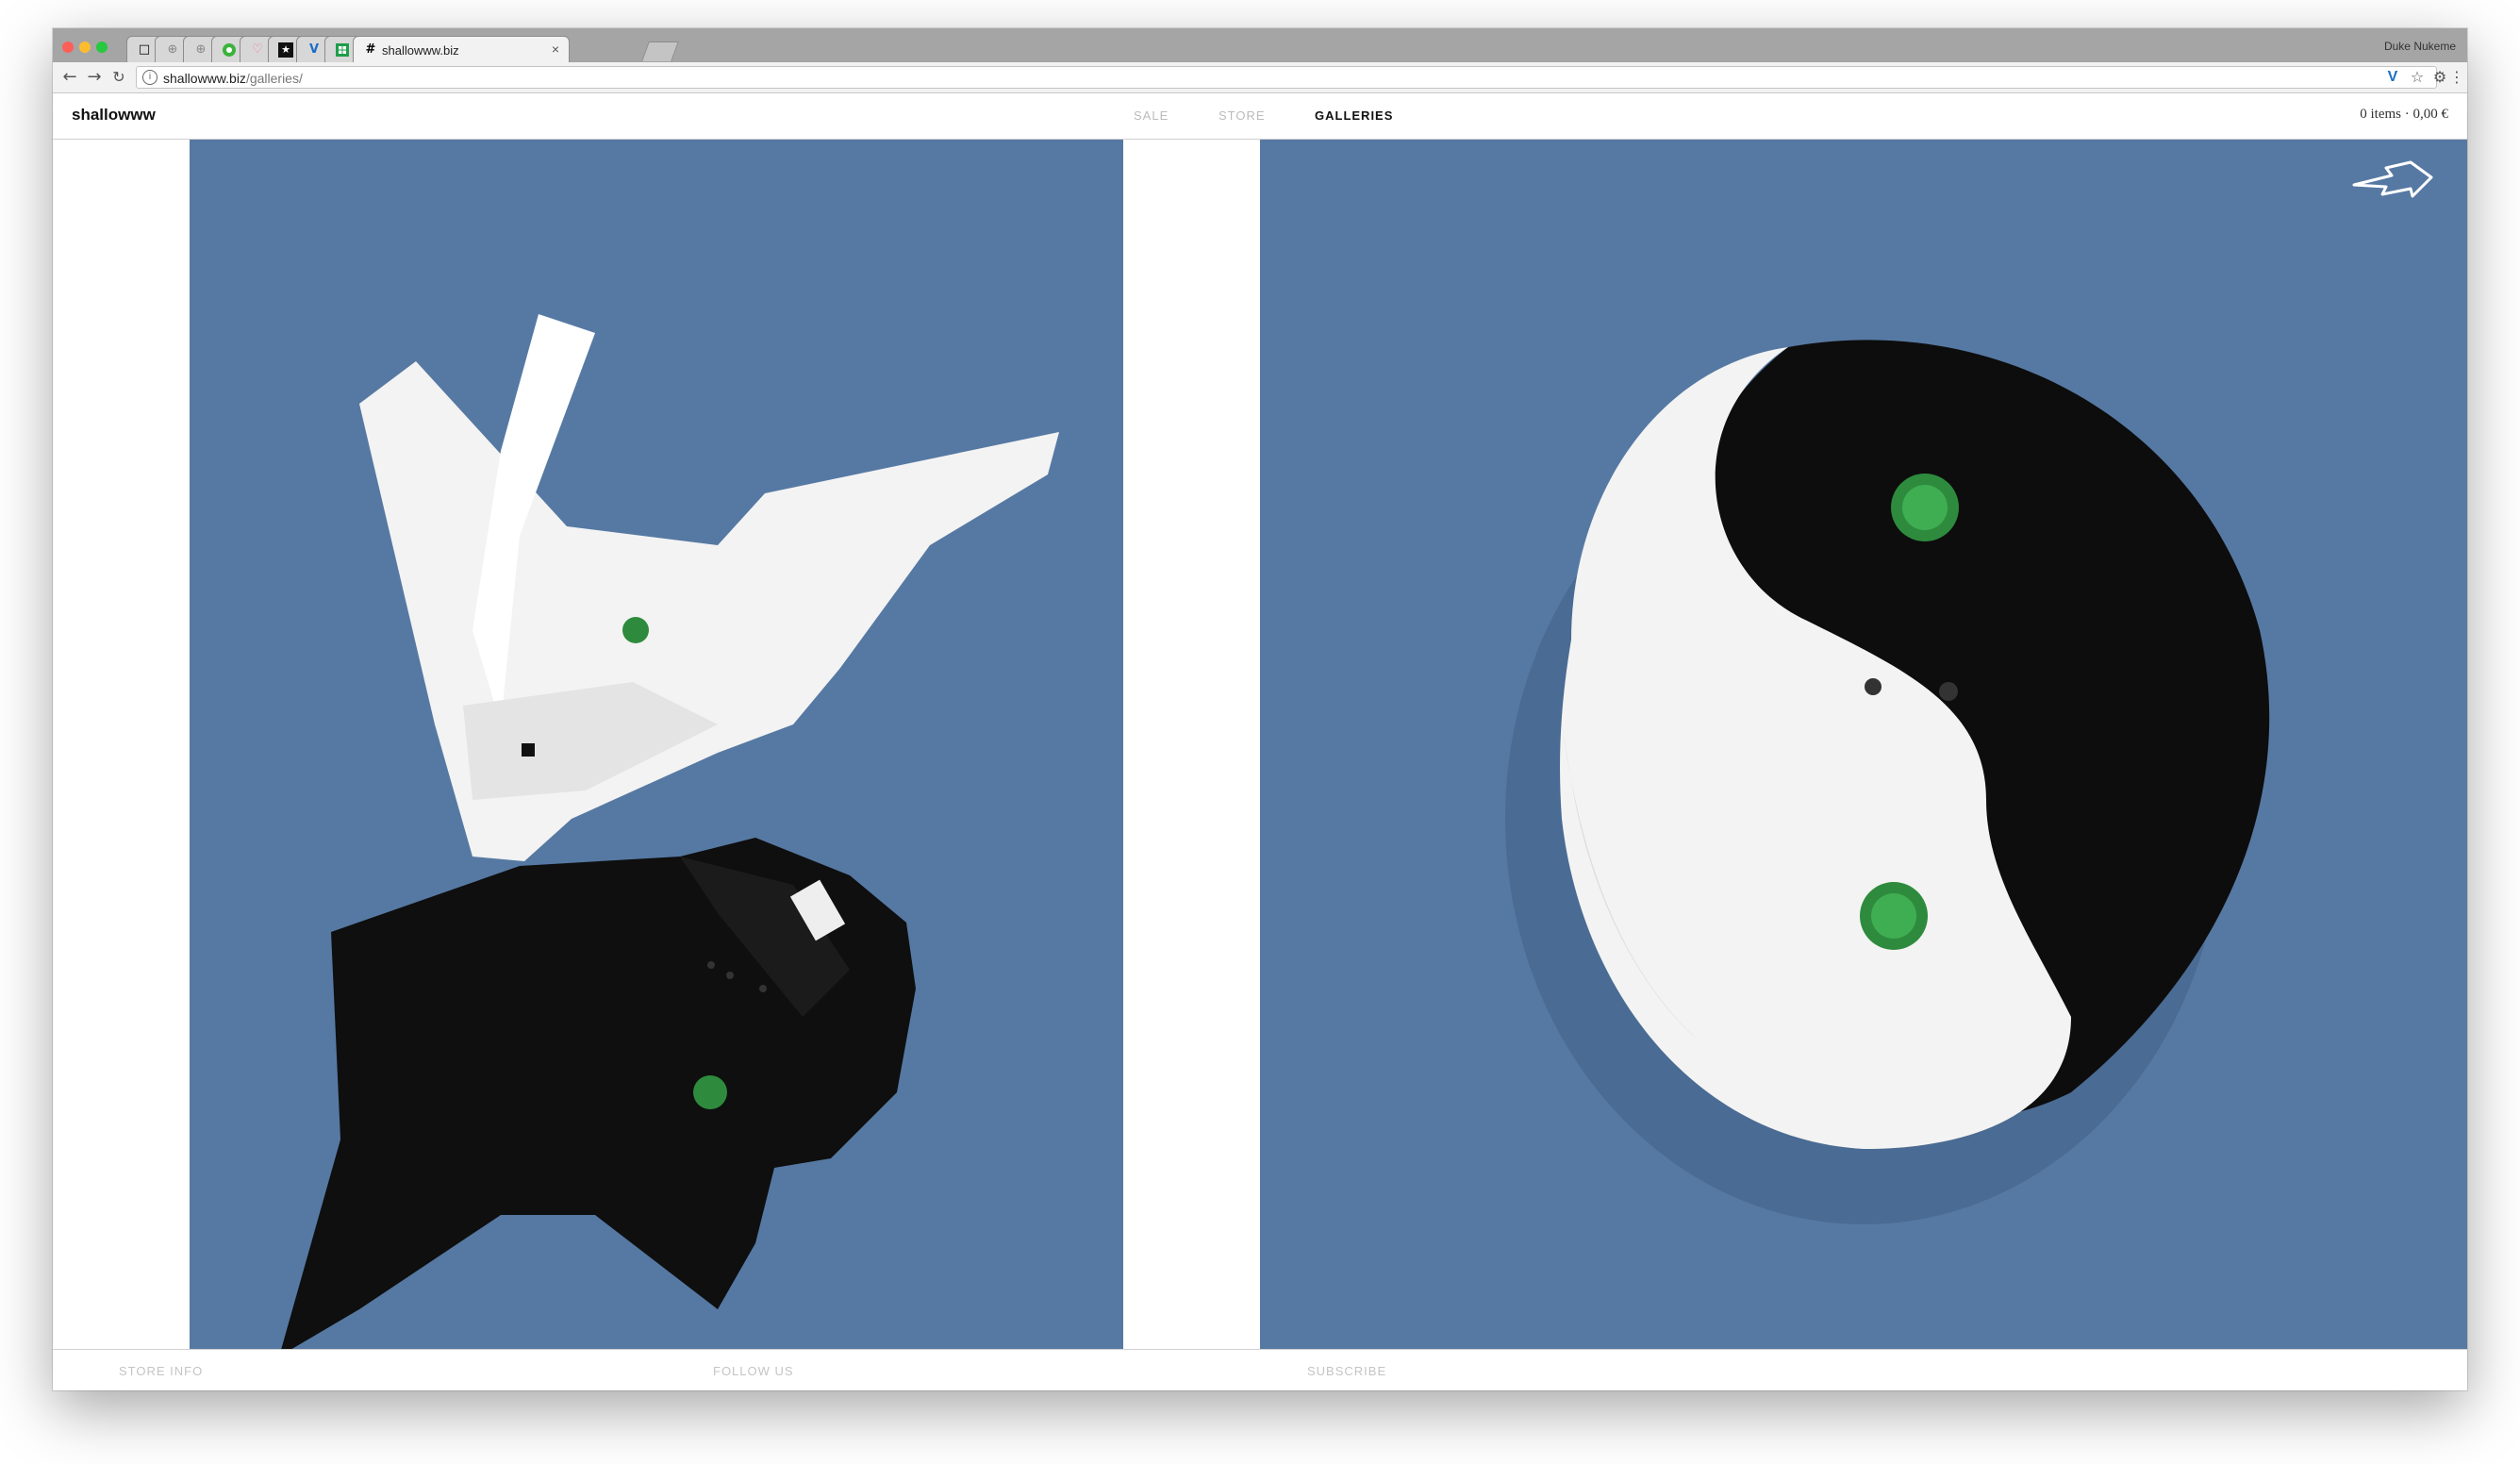 The width and height of the screenshot is (2520, 1464). I want to click on profile-name: Duke Nukeme, so click(2420, 46).